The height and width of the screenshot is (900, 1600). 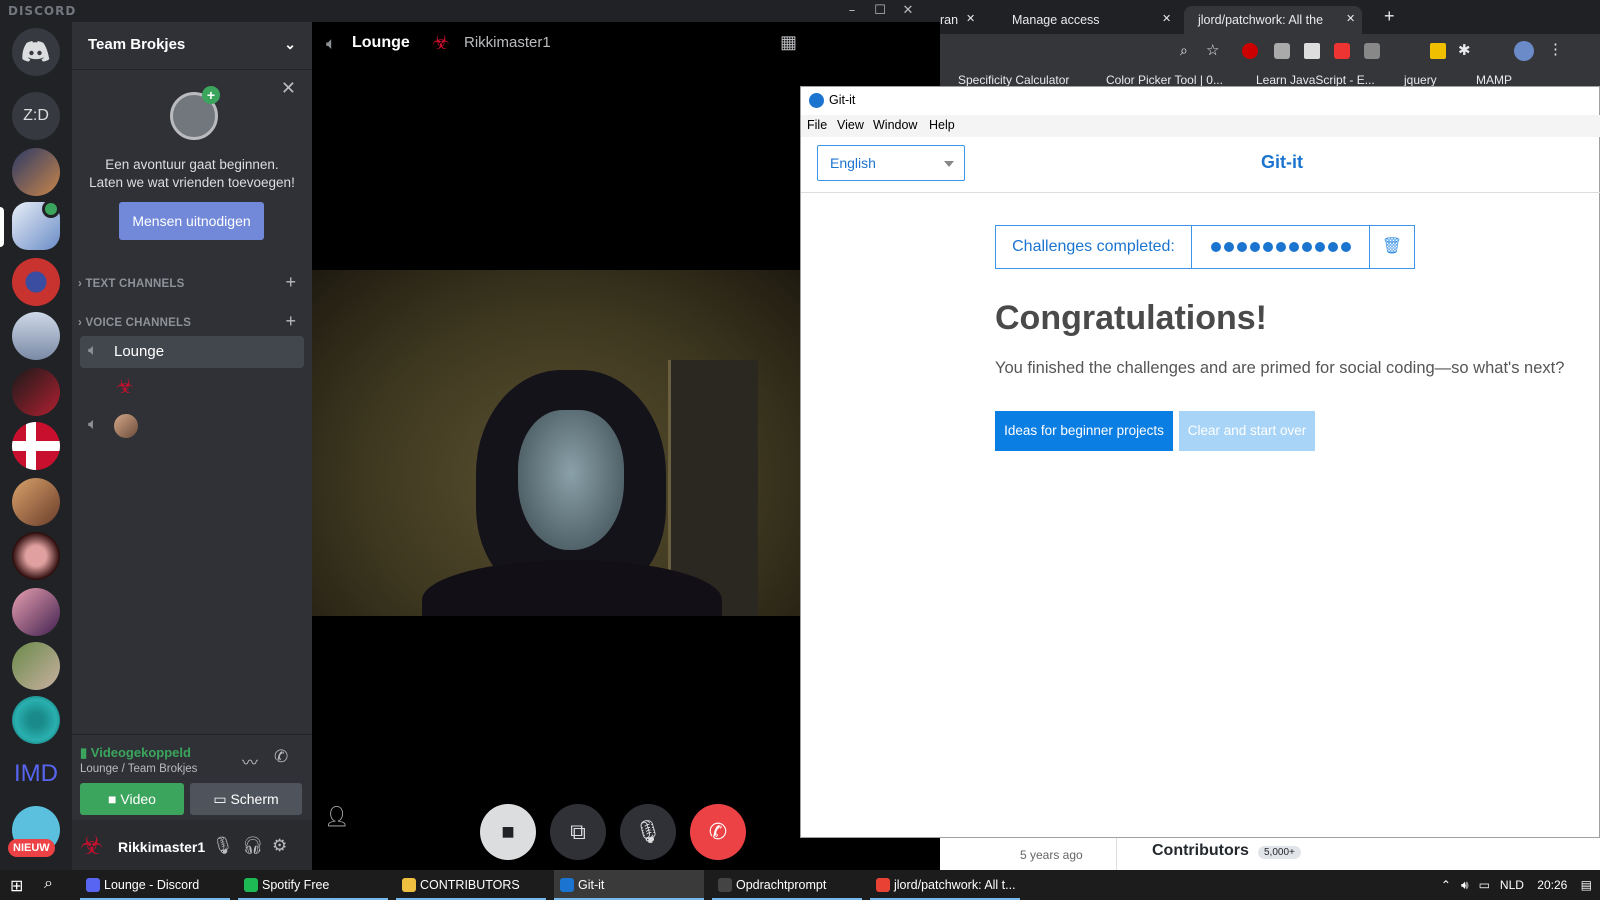 I want to click on selected-server-pill, so click(x=2, y=227).